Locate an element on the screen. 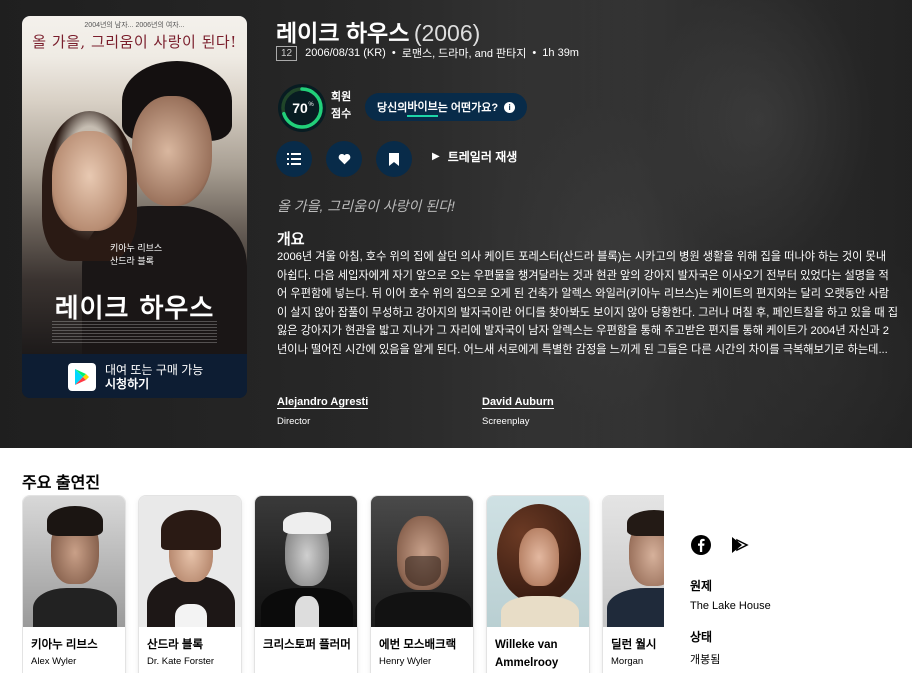 The height and width of the screenshot is (673, 912). crew-member: David Auburn Screenplay is located at coordinates (518, 409).